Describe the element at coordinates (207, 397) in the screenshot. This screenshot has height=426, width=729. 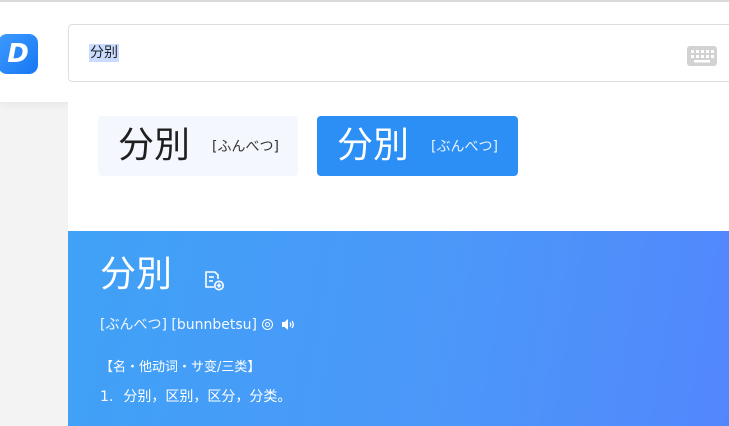
I see `definition-text: 分别，区别，区分，分类。` at that location.